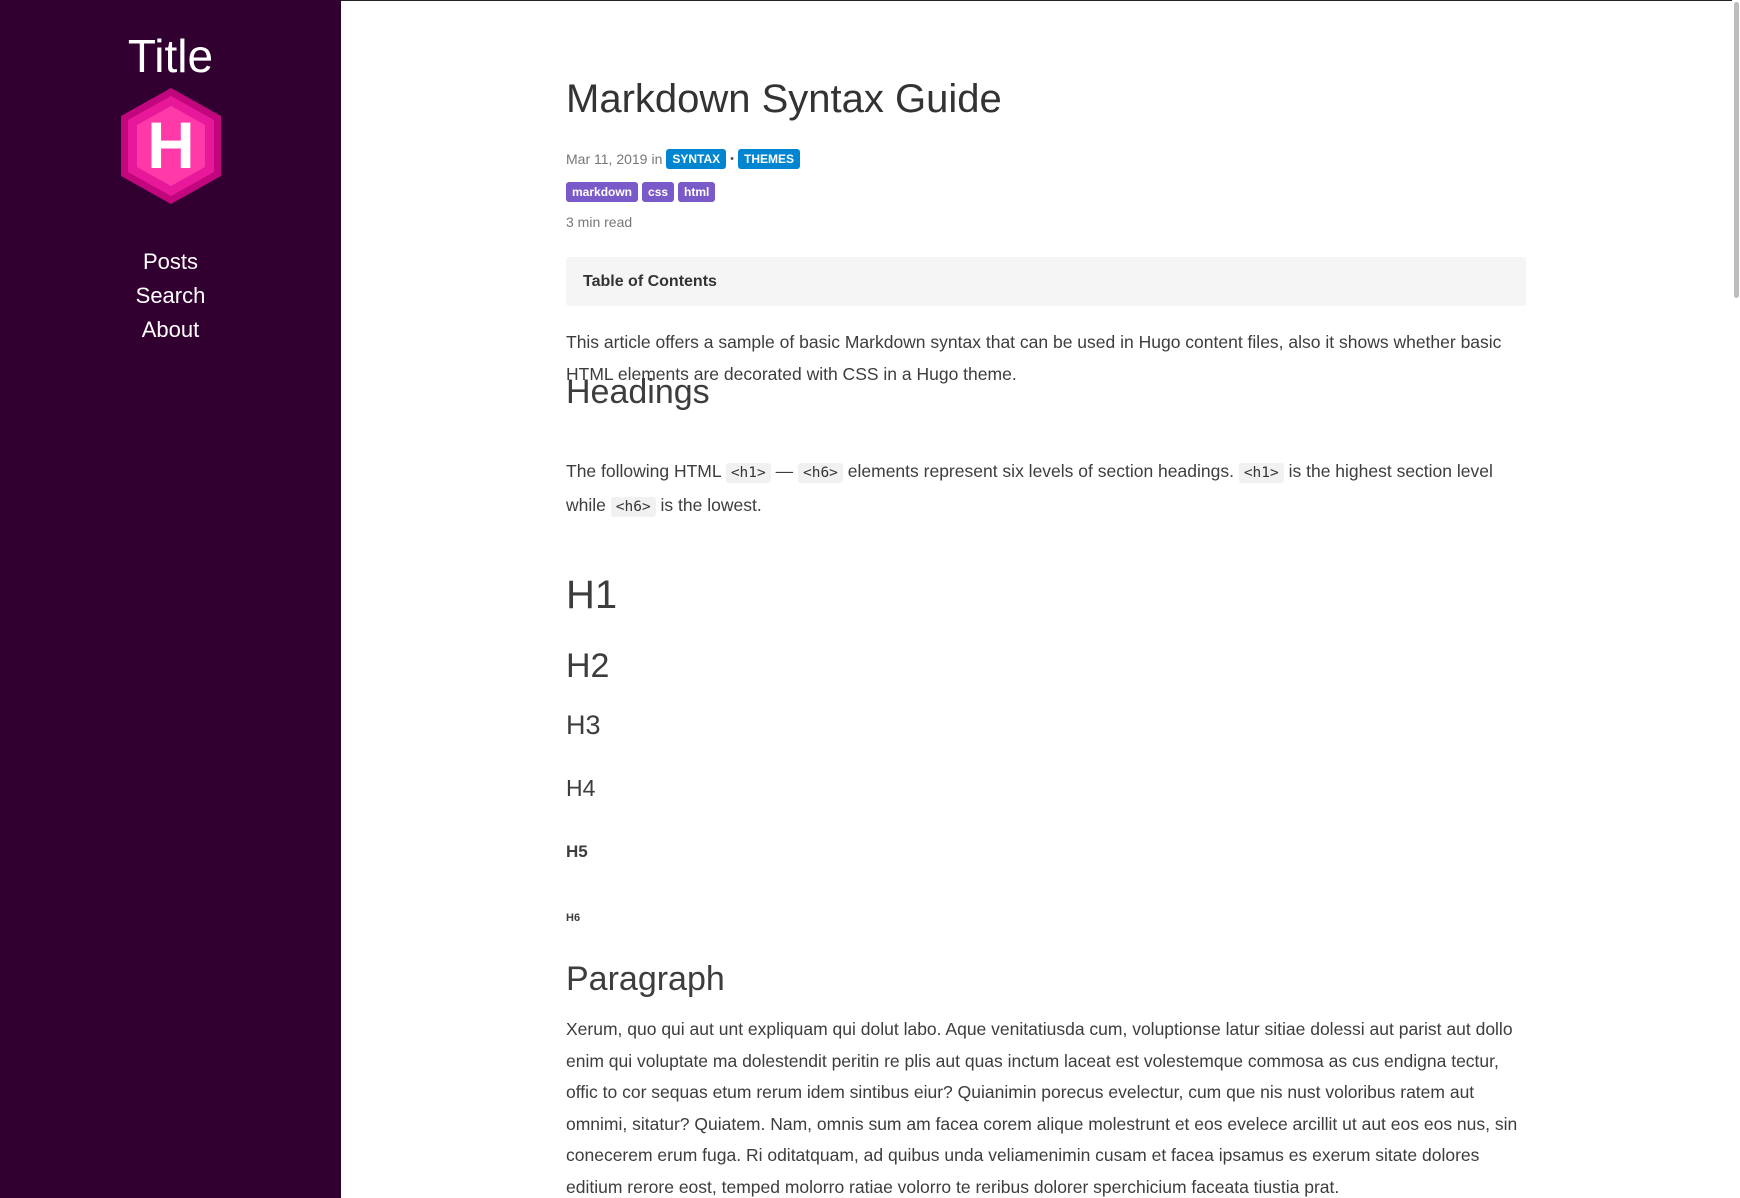 The image size is (1740, 1198). I want to click on paragraph-section-title: Paragraph, so click(645, 979).